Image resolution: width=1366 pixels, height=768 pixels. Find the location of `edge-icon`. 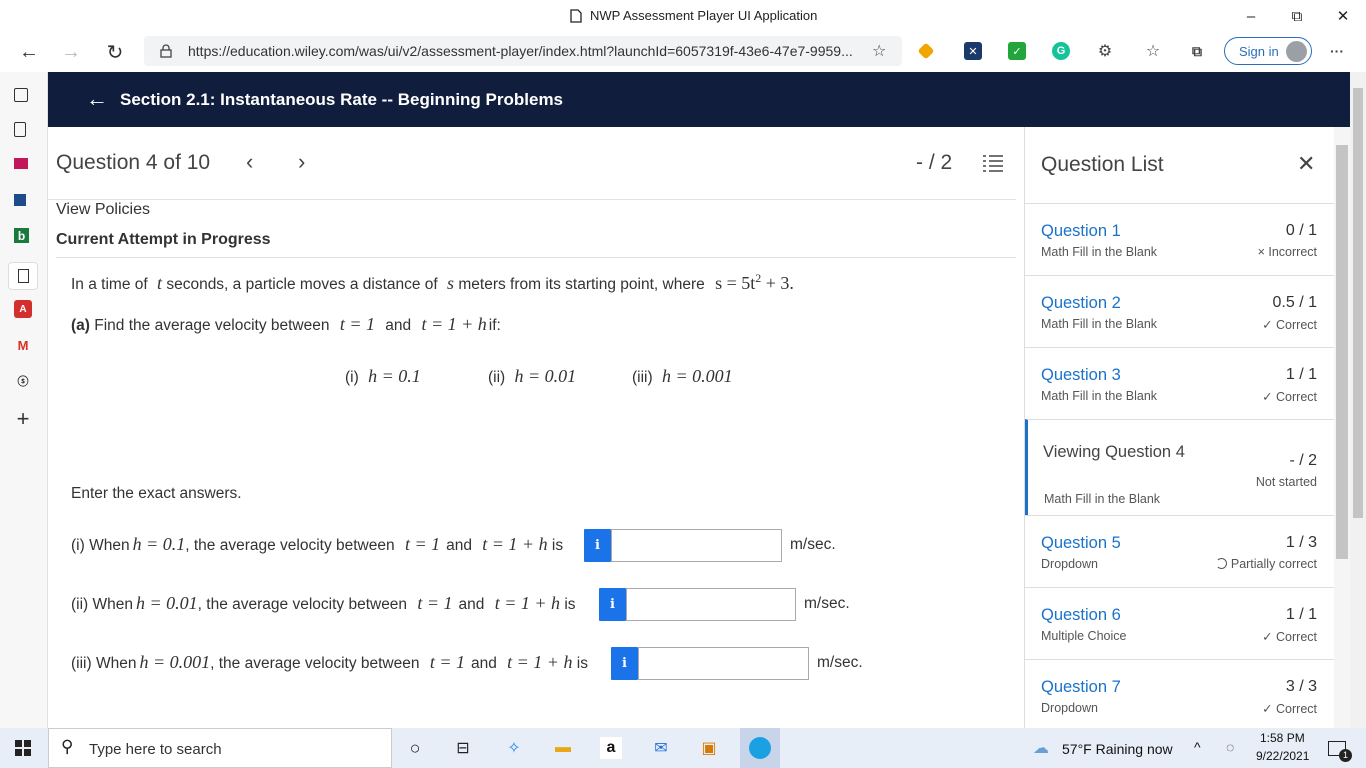

edge-icon is located at coordinates (760, 748).